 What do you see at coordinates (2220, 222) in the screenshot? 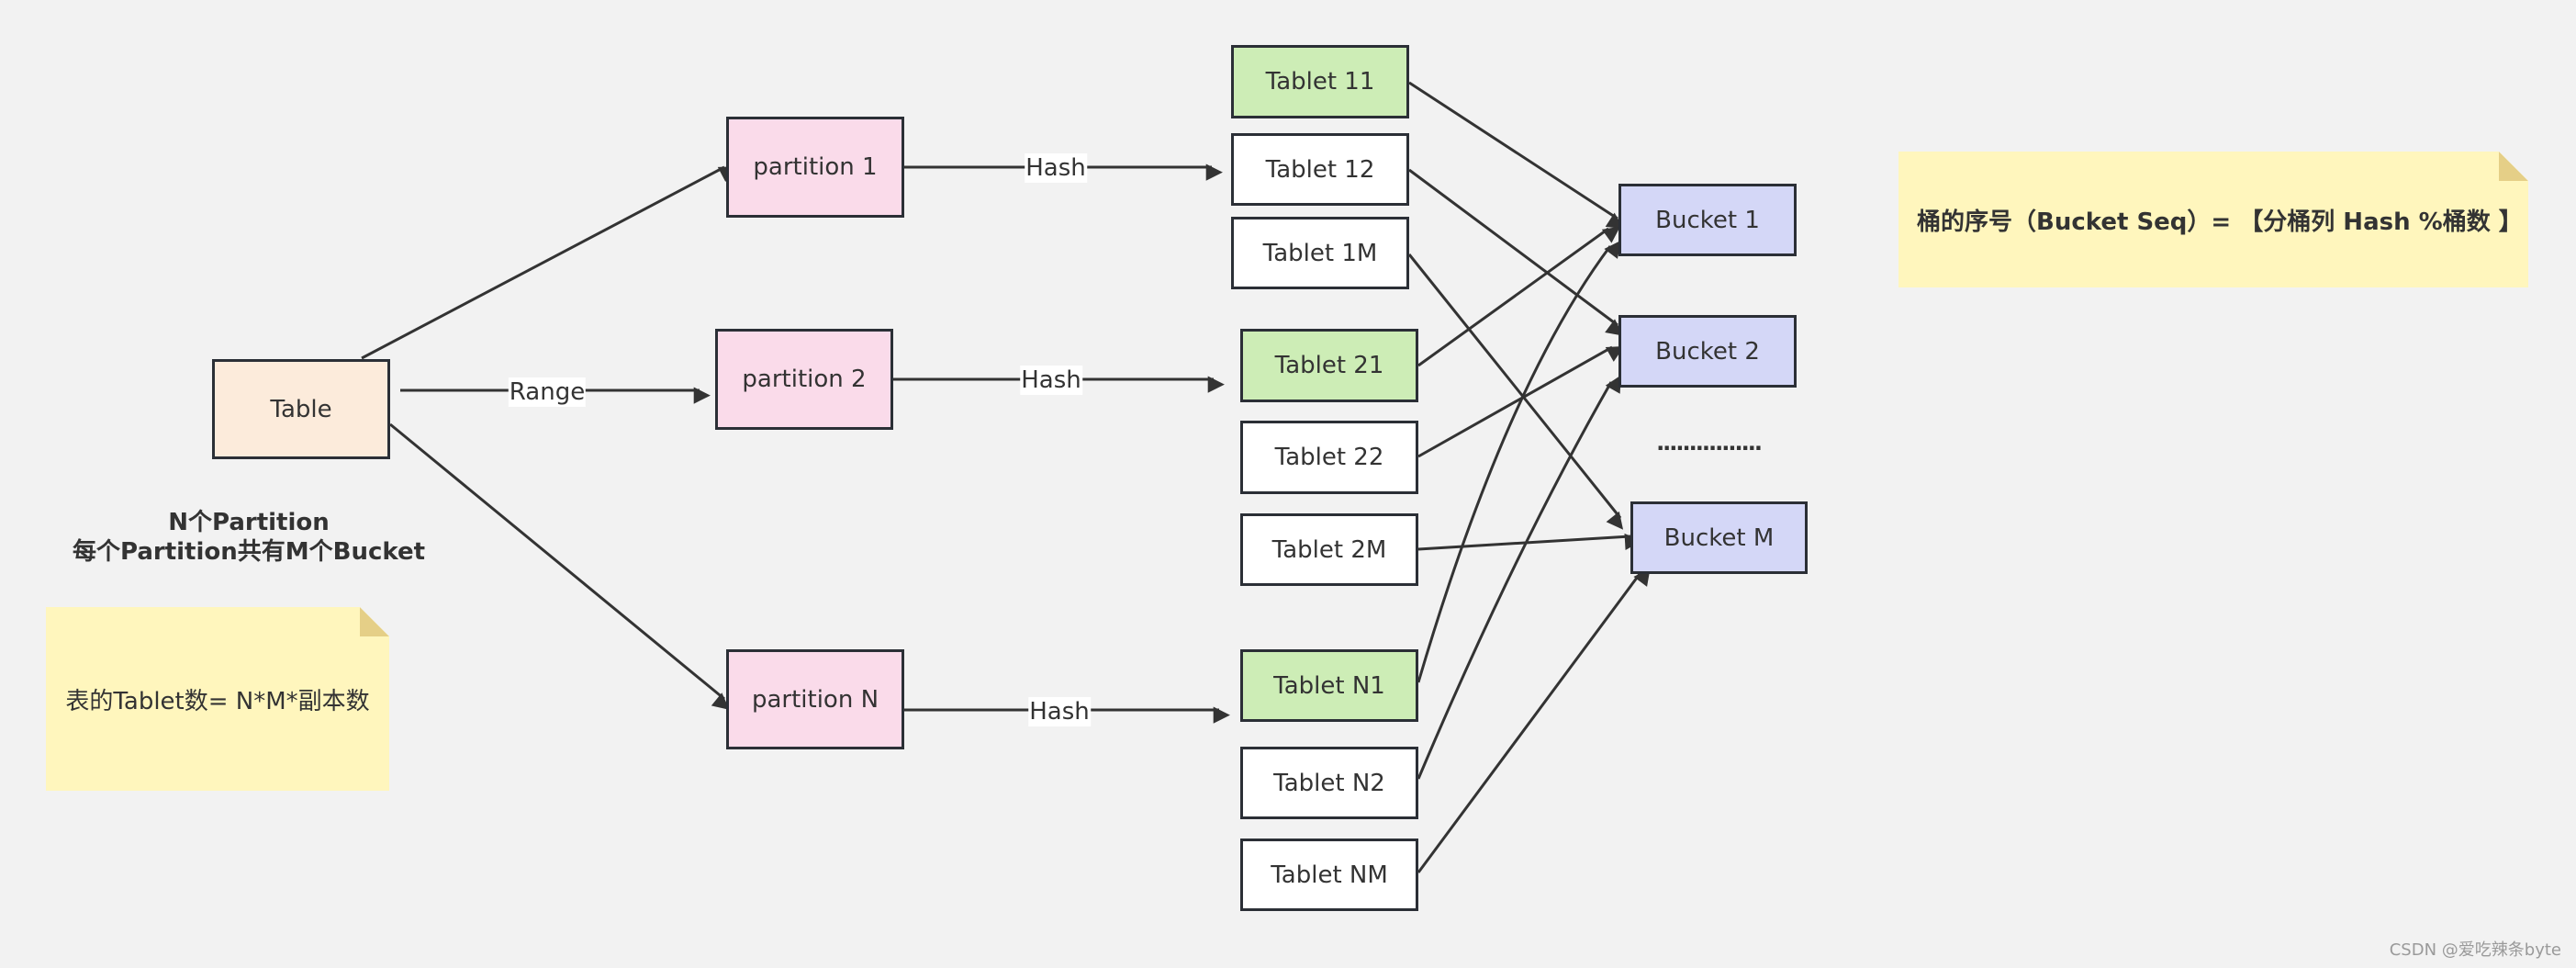
I see `note-bucket-seq-text: 桶的序号（Bucket Seq）= 【分桶列 Hash %桶数 】` at bounding box center [2220, 222].